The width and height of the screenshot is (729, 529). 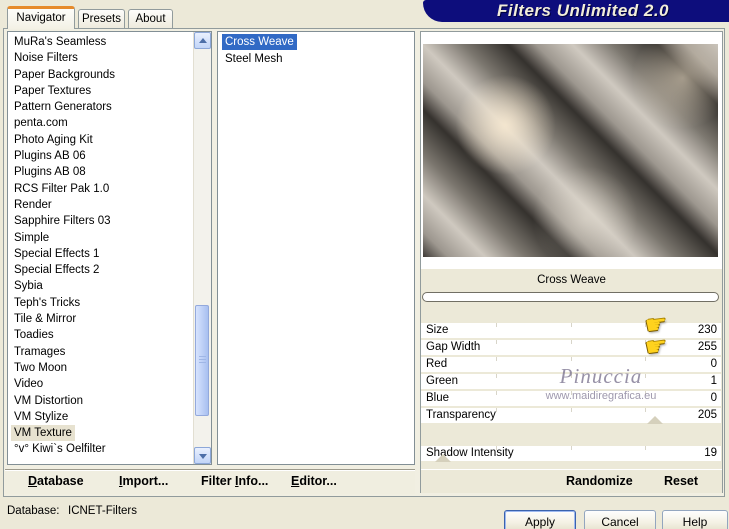 I want to click on category-item: Teph's Tricks, so click(x=47, y=303).